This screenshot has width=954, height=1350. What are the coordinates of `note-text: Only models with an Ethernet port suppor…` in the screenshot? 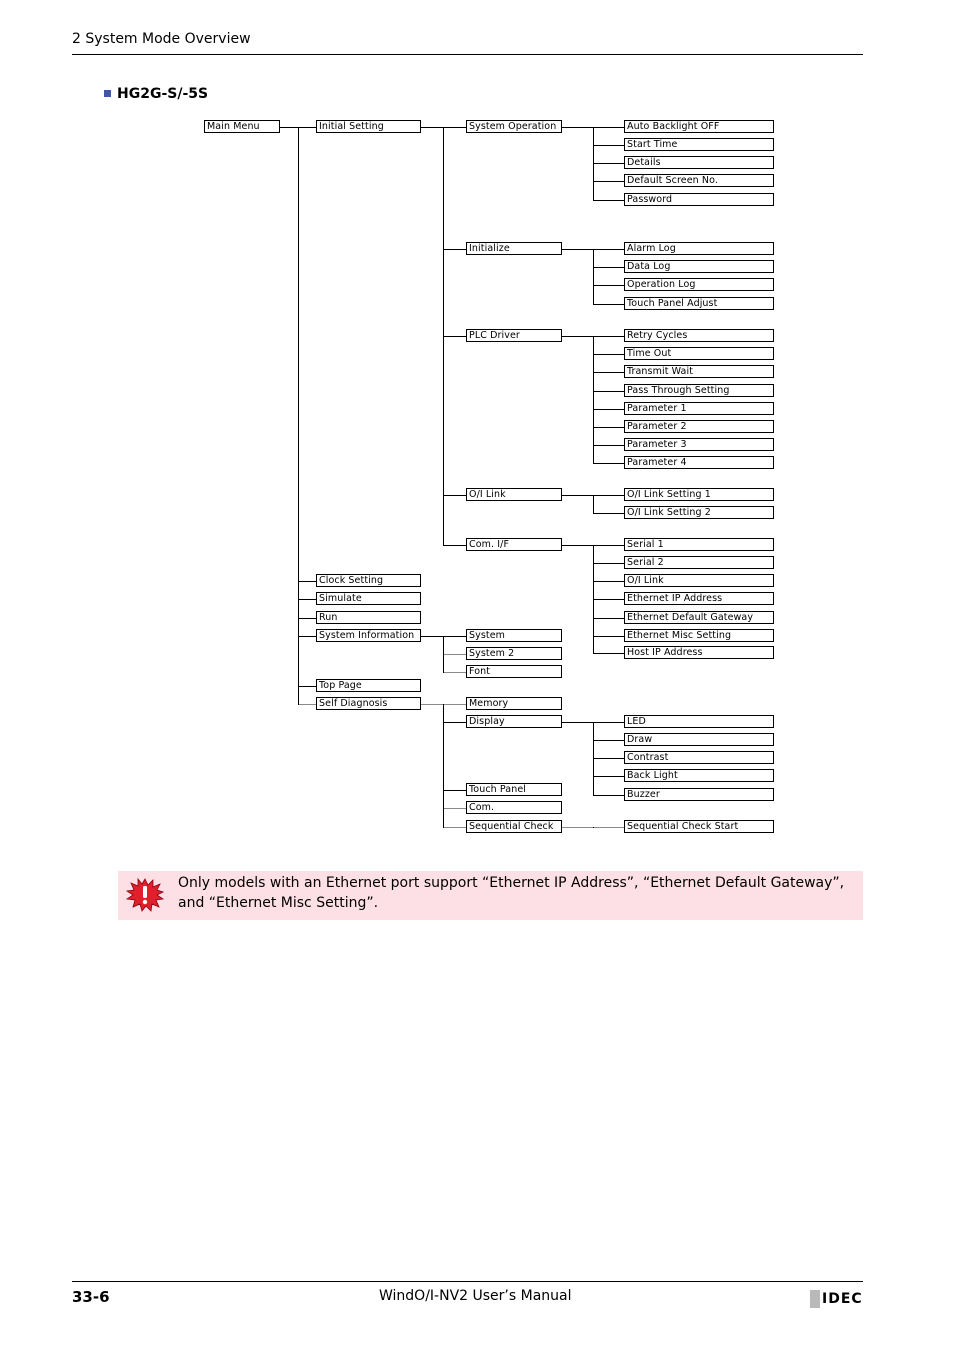 It's located at (511, 893).